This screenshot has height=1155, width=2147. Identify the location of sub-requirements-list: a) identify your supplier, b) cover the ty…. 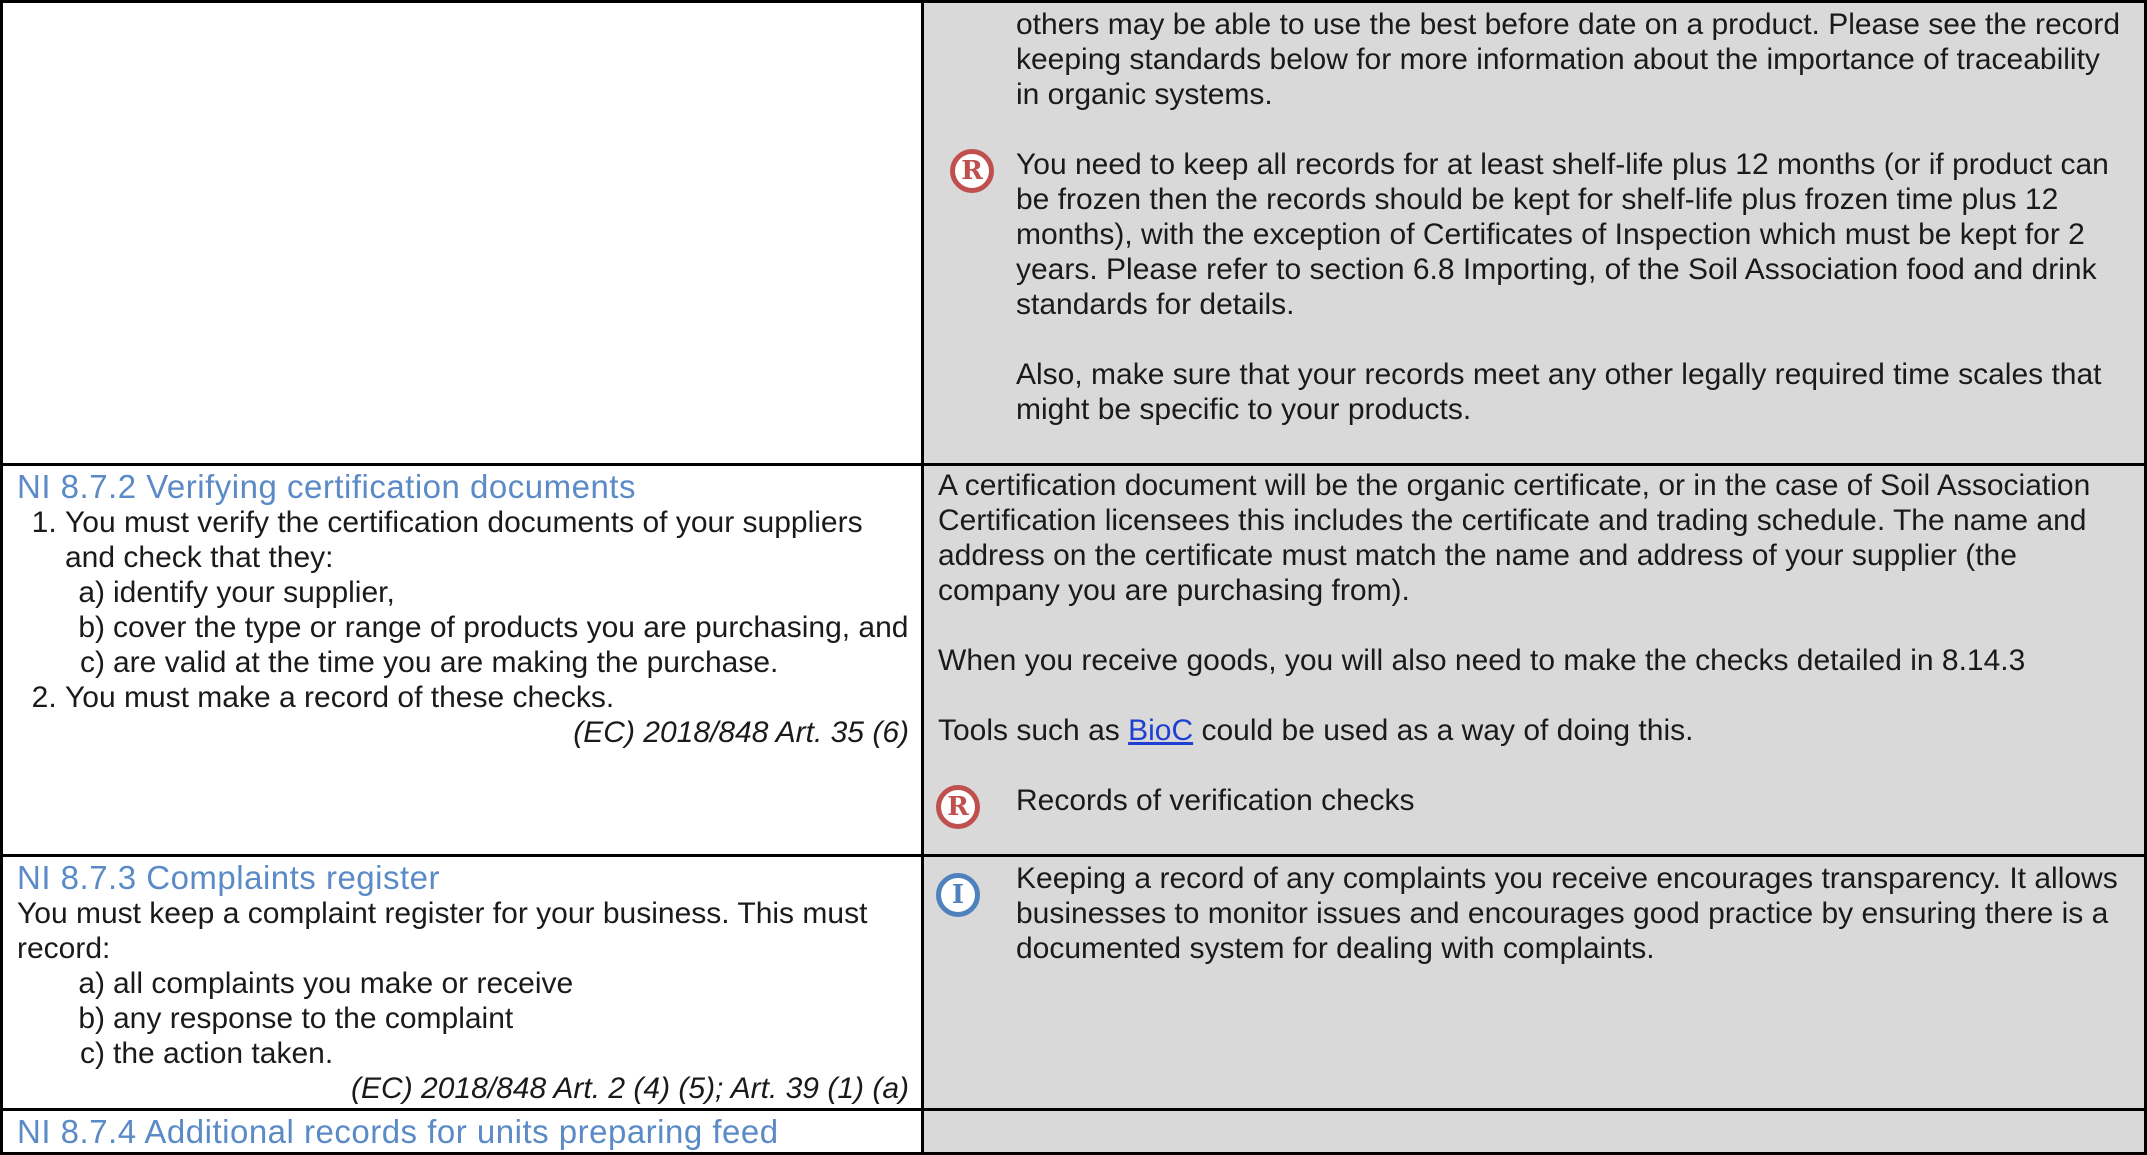
(487, 627).